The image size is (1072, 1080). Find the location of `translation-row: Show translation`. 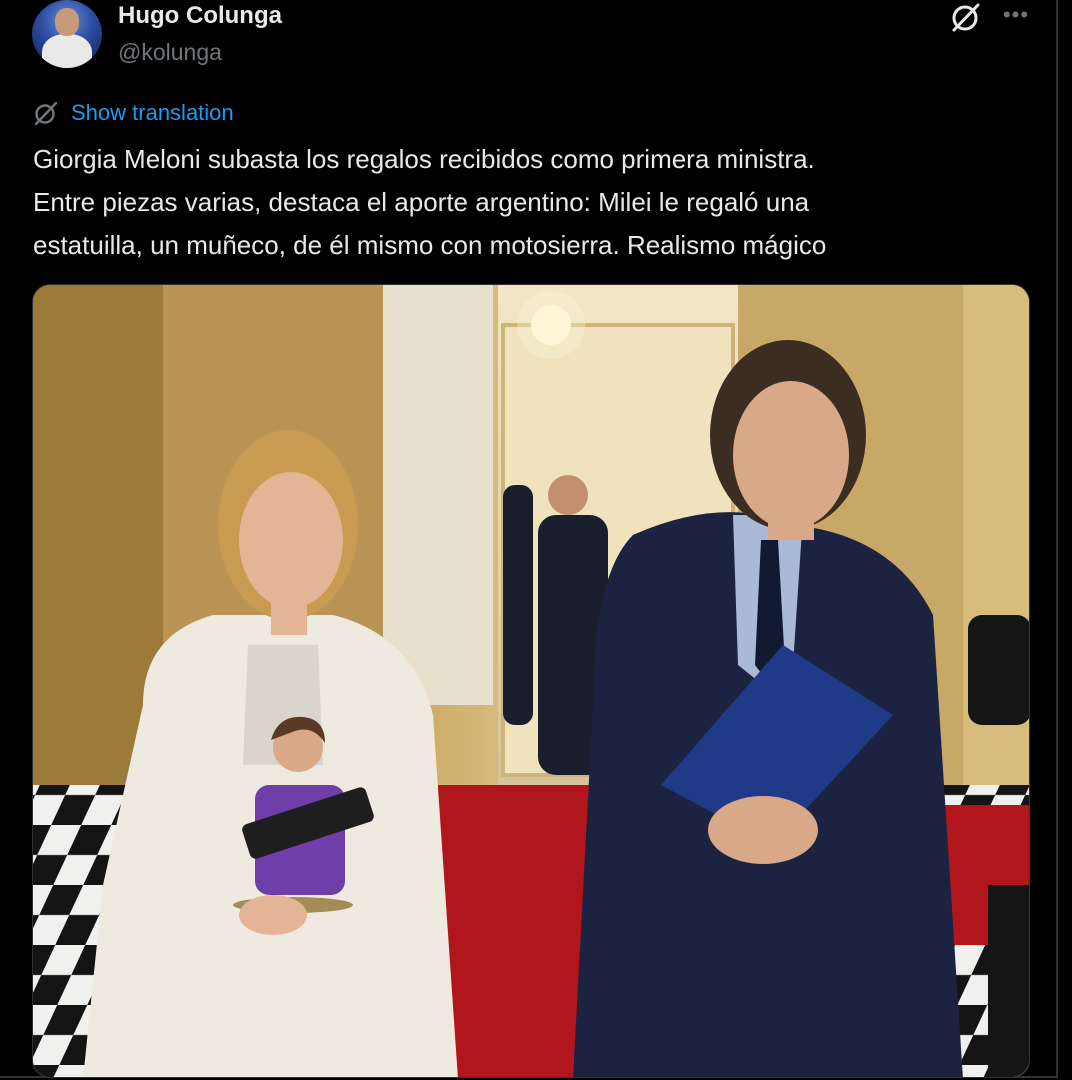

translation-row: Show translation is located at coordinates (133, 113).